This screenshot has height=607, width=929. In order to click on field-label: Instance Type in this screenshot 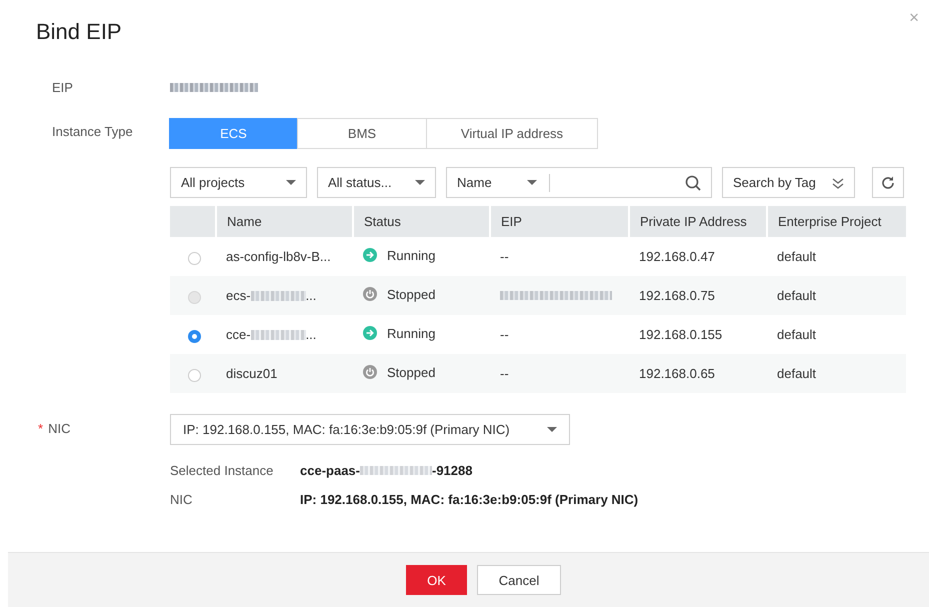, I will do `click(93, 131)`.